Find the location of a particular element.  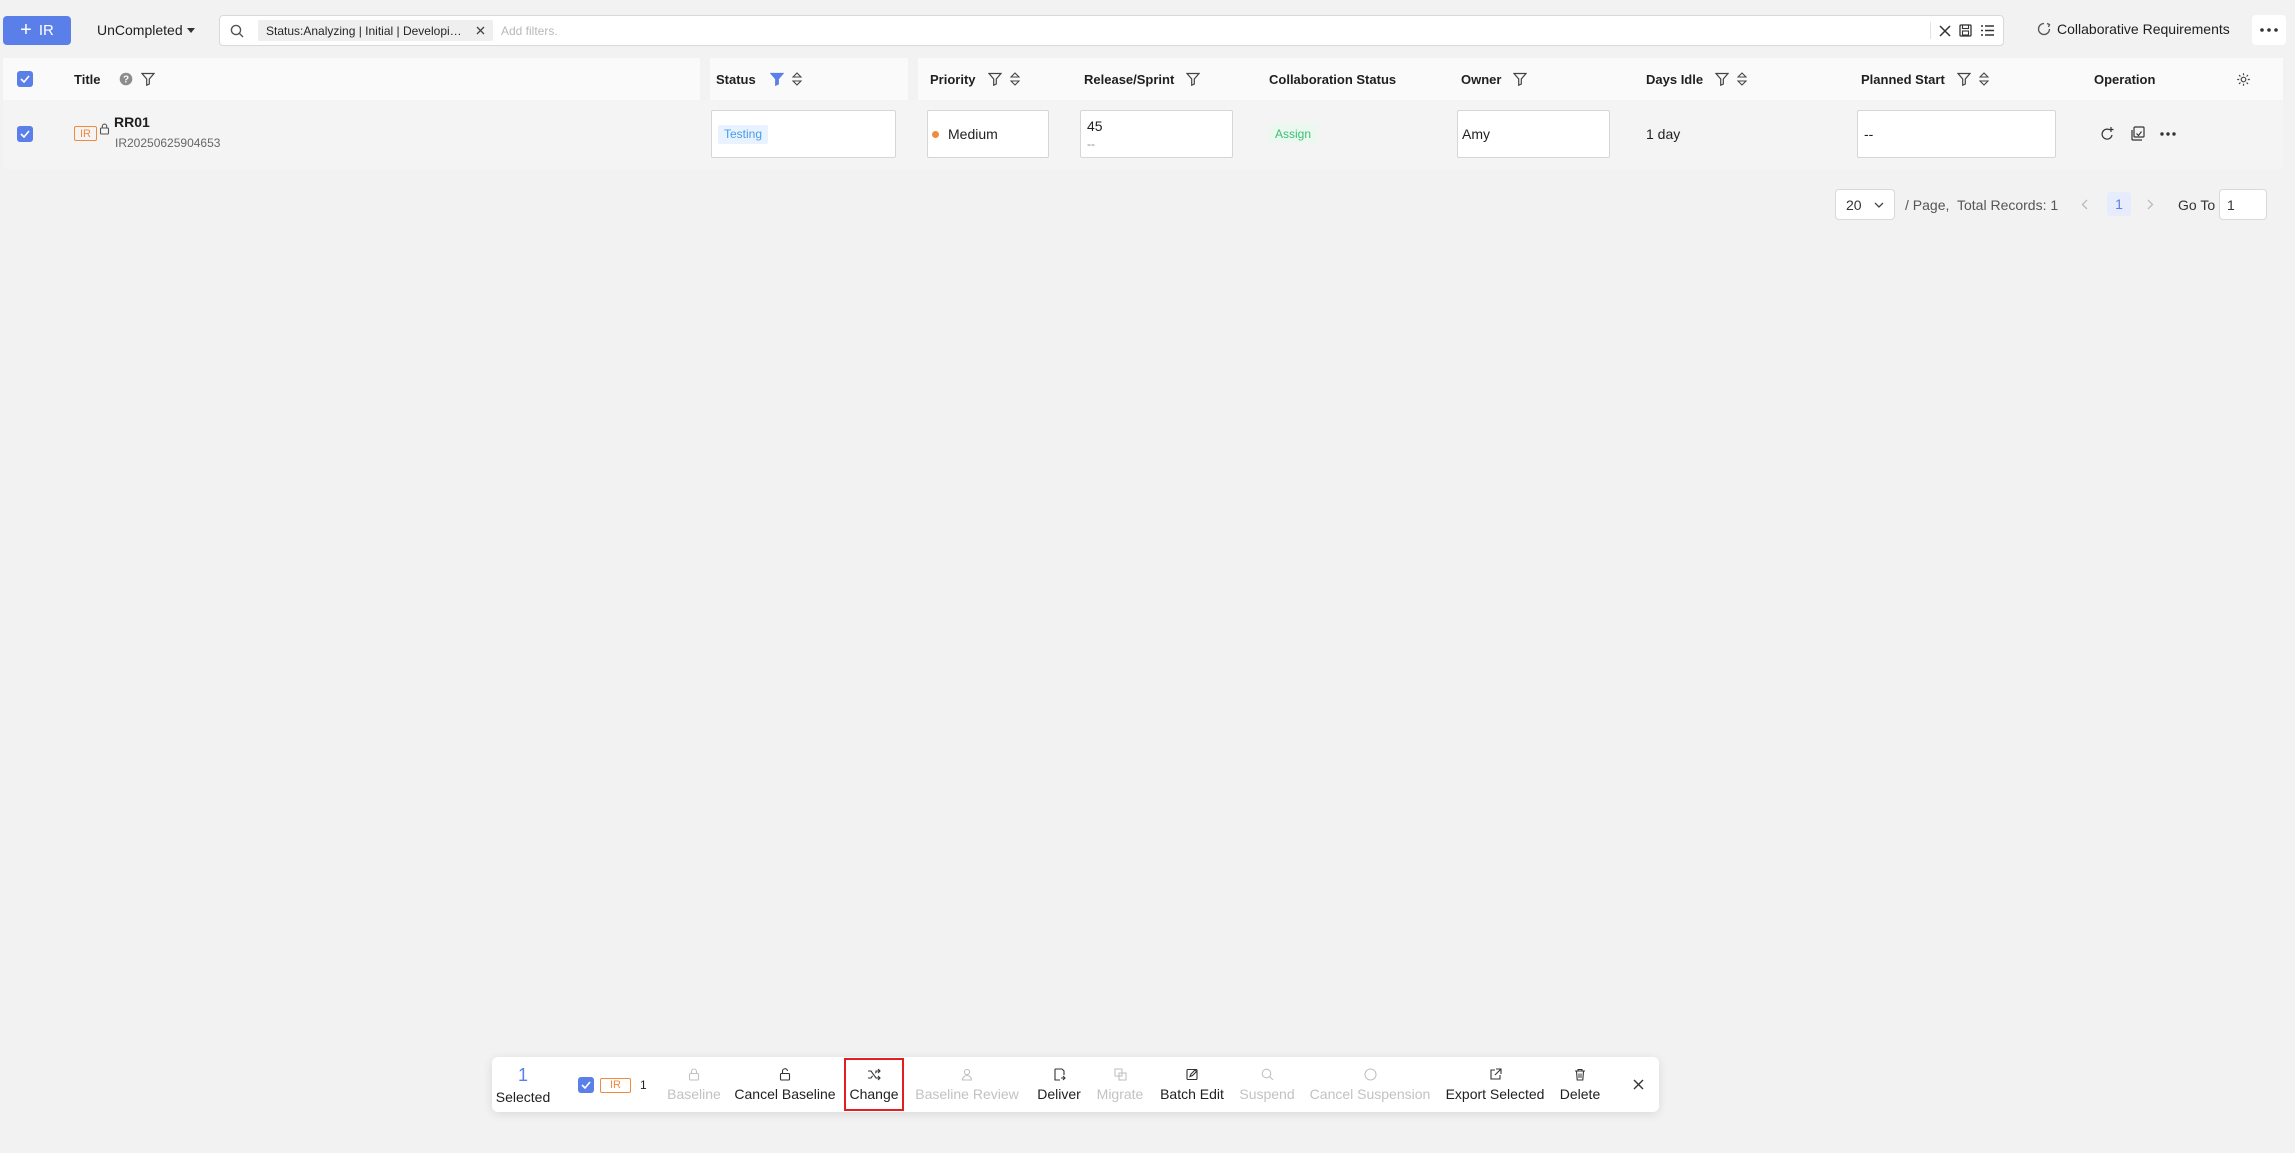

filter-active-icon is located at coordinates (776, 79).